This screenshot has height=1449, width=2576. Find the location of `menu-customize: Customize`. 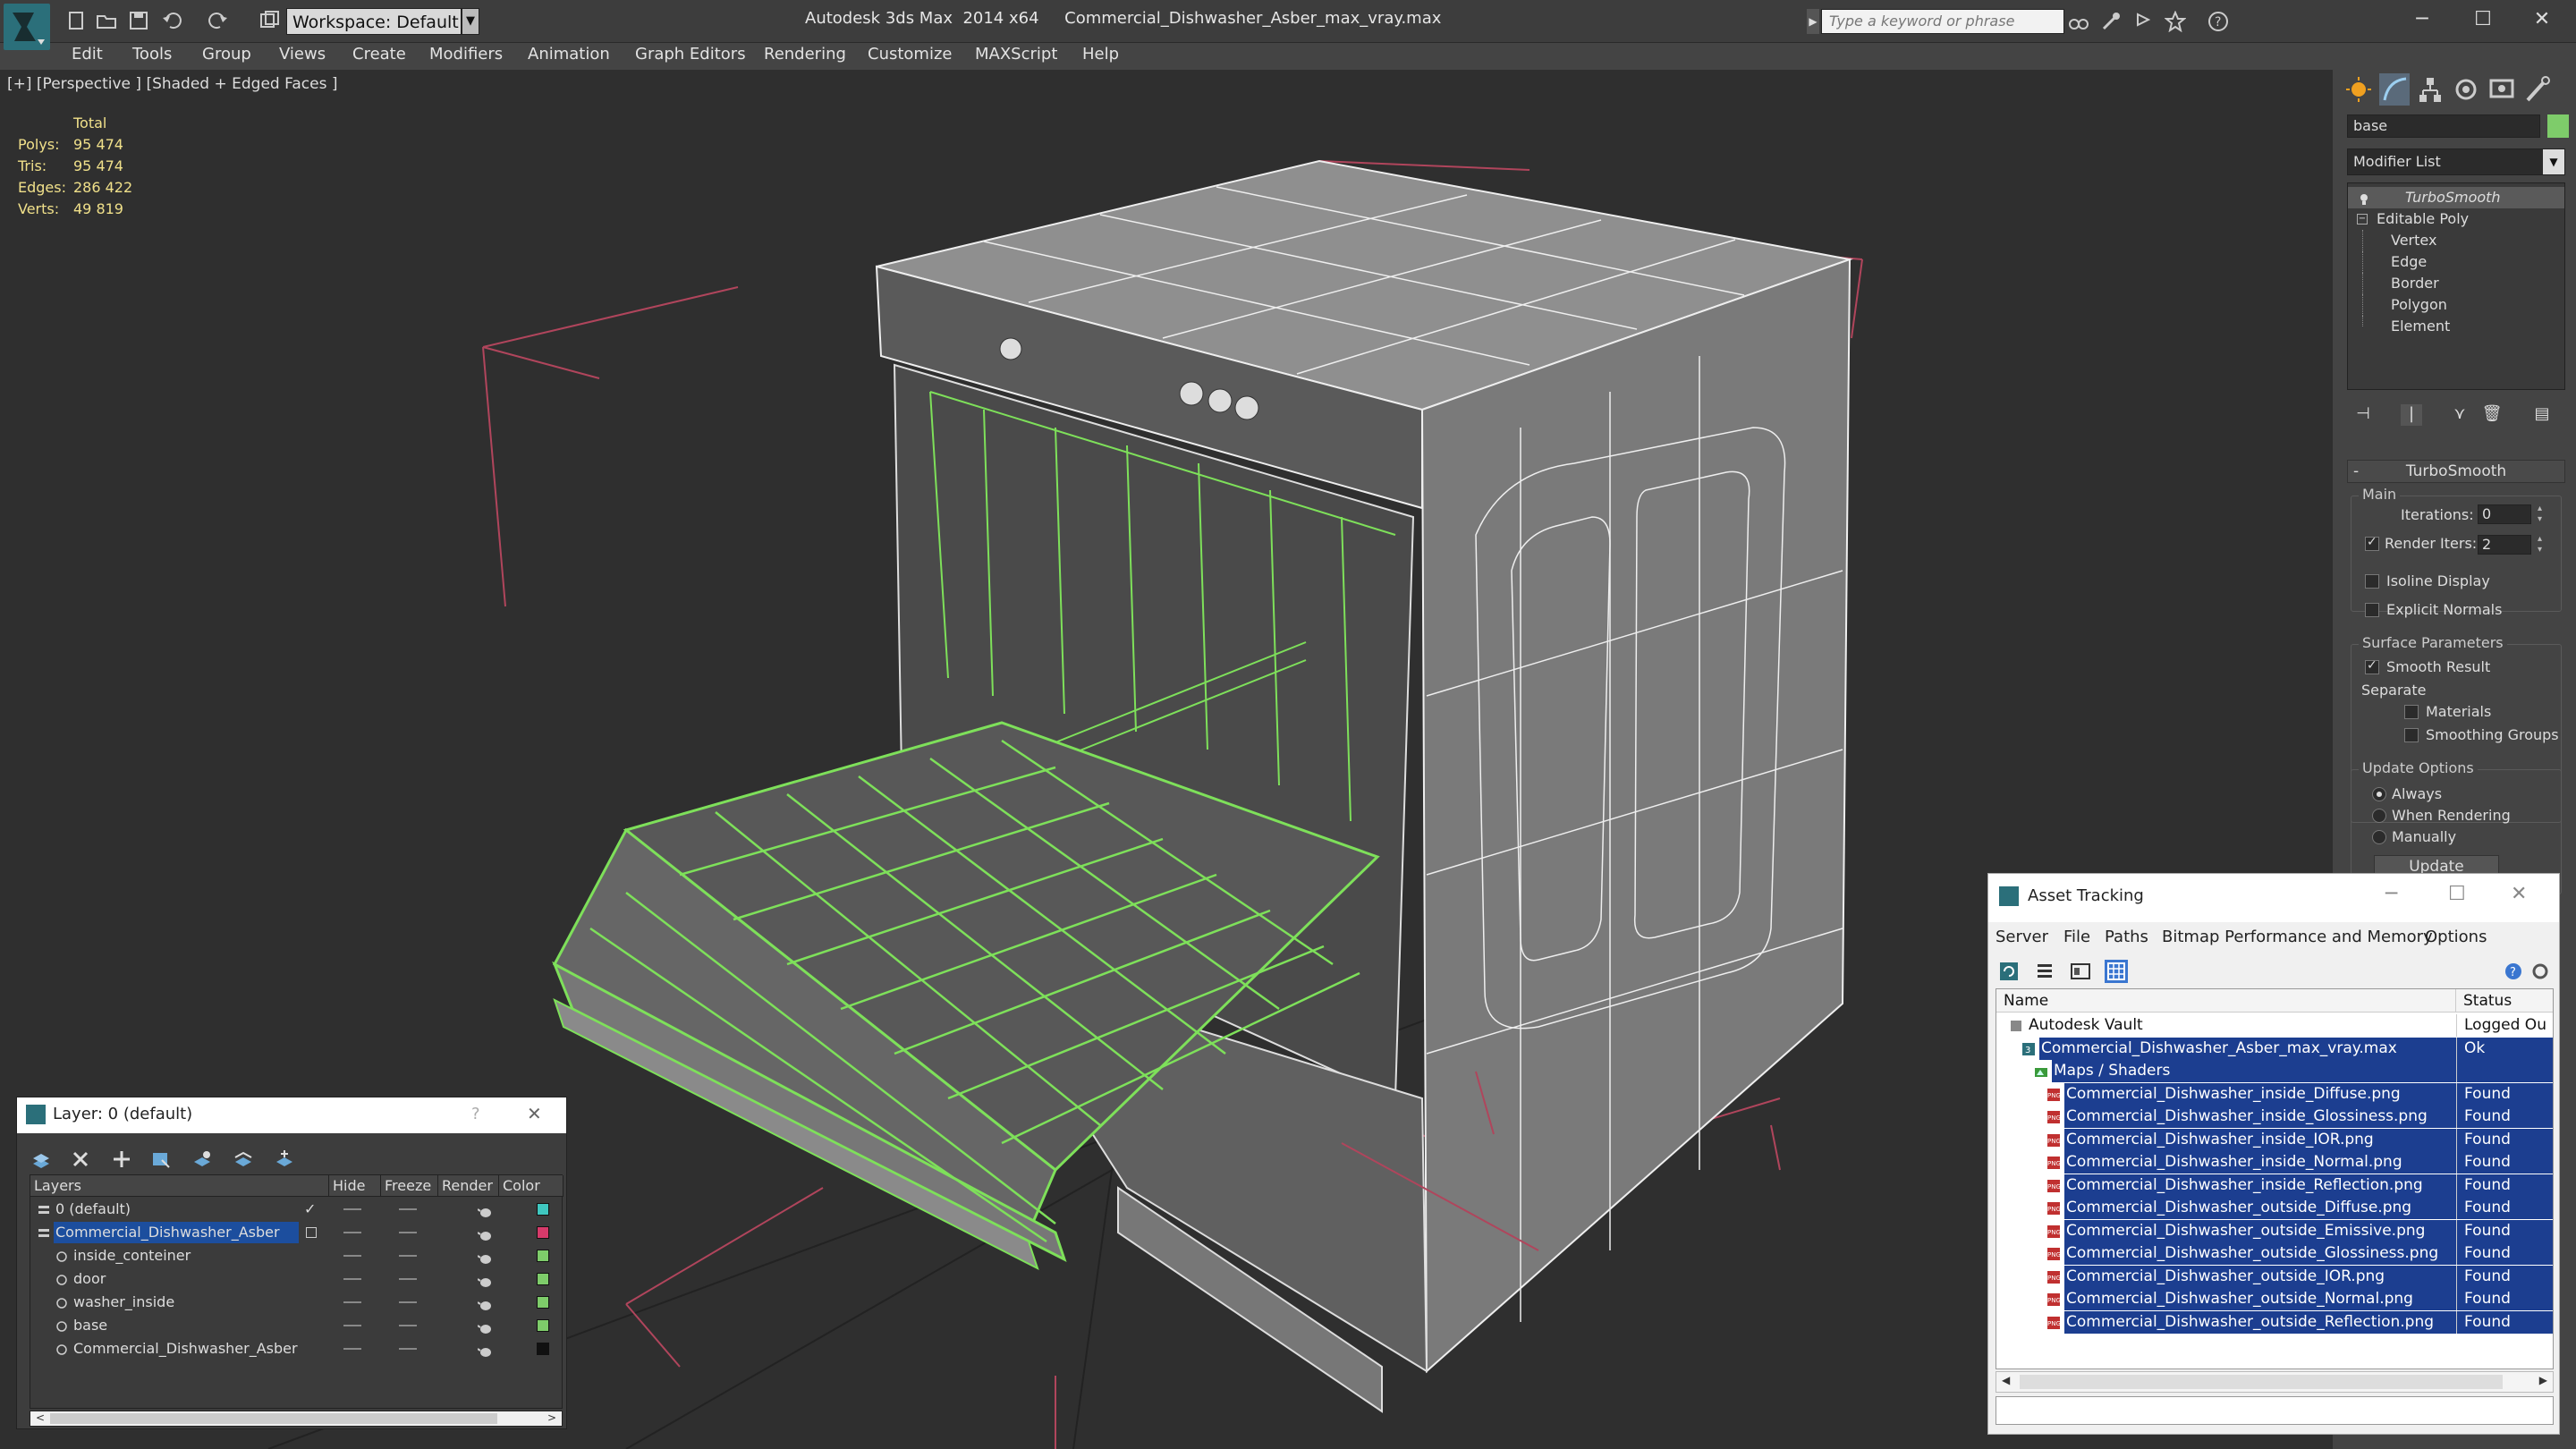

menu-customize: Customize is located at coordinates (910, 54).